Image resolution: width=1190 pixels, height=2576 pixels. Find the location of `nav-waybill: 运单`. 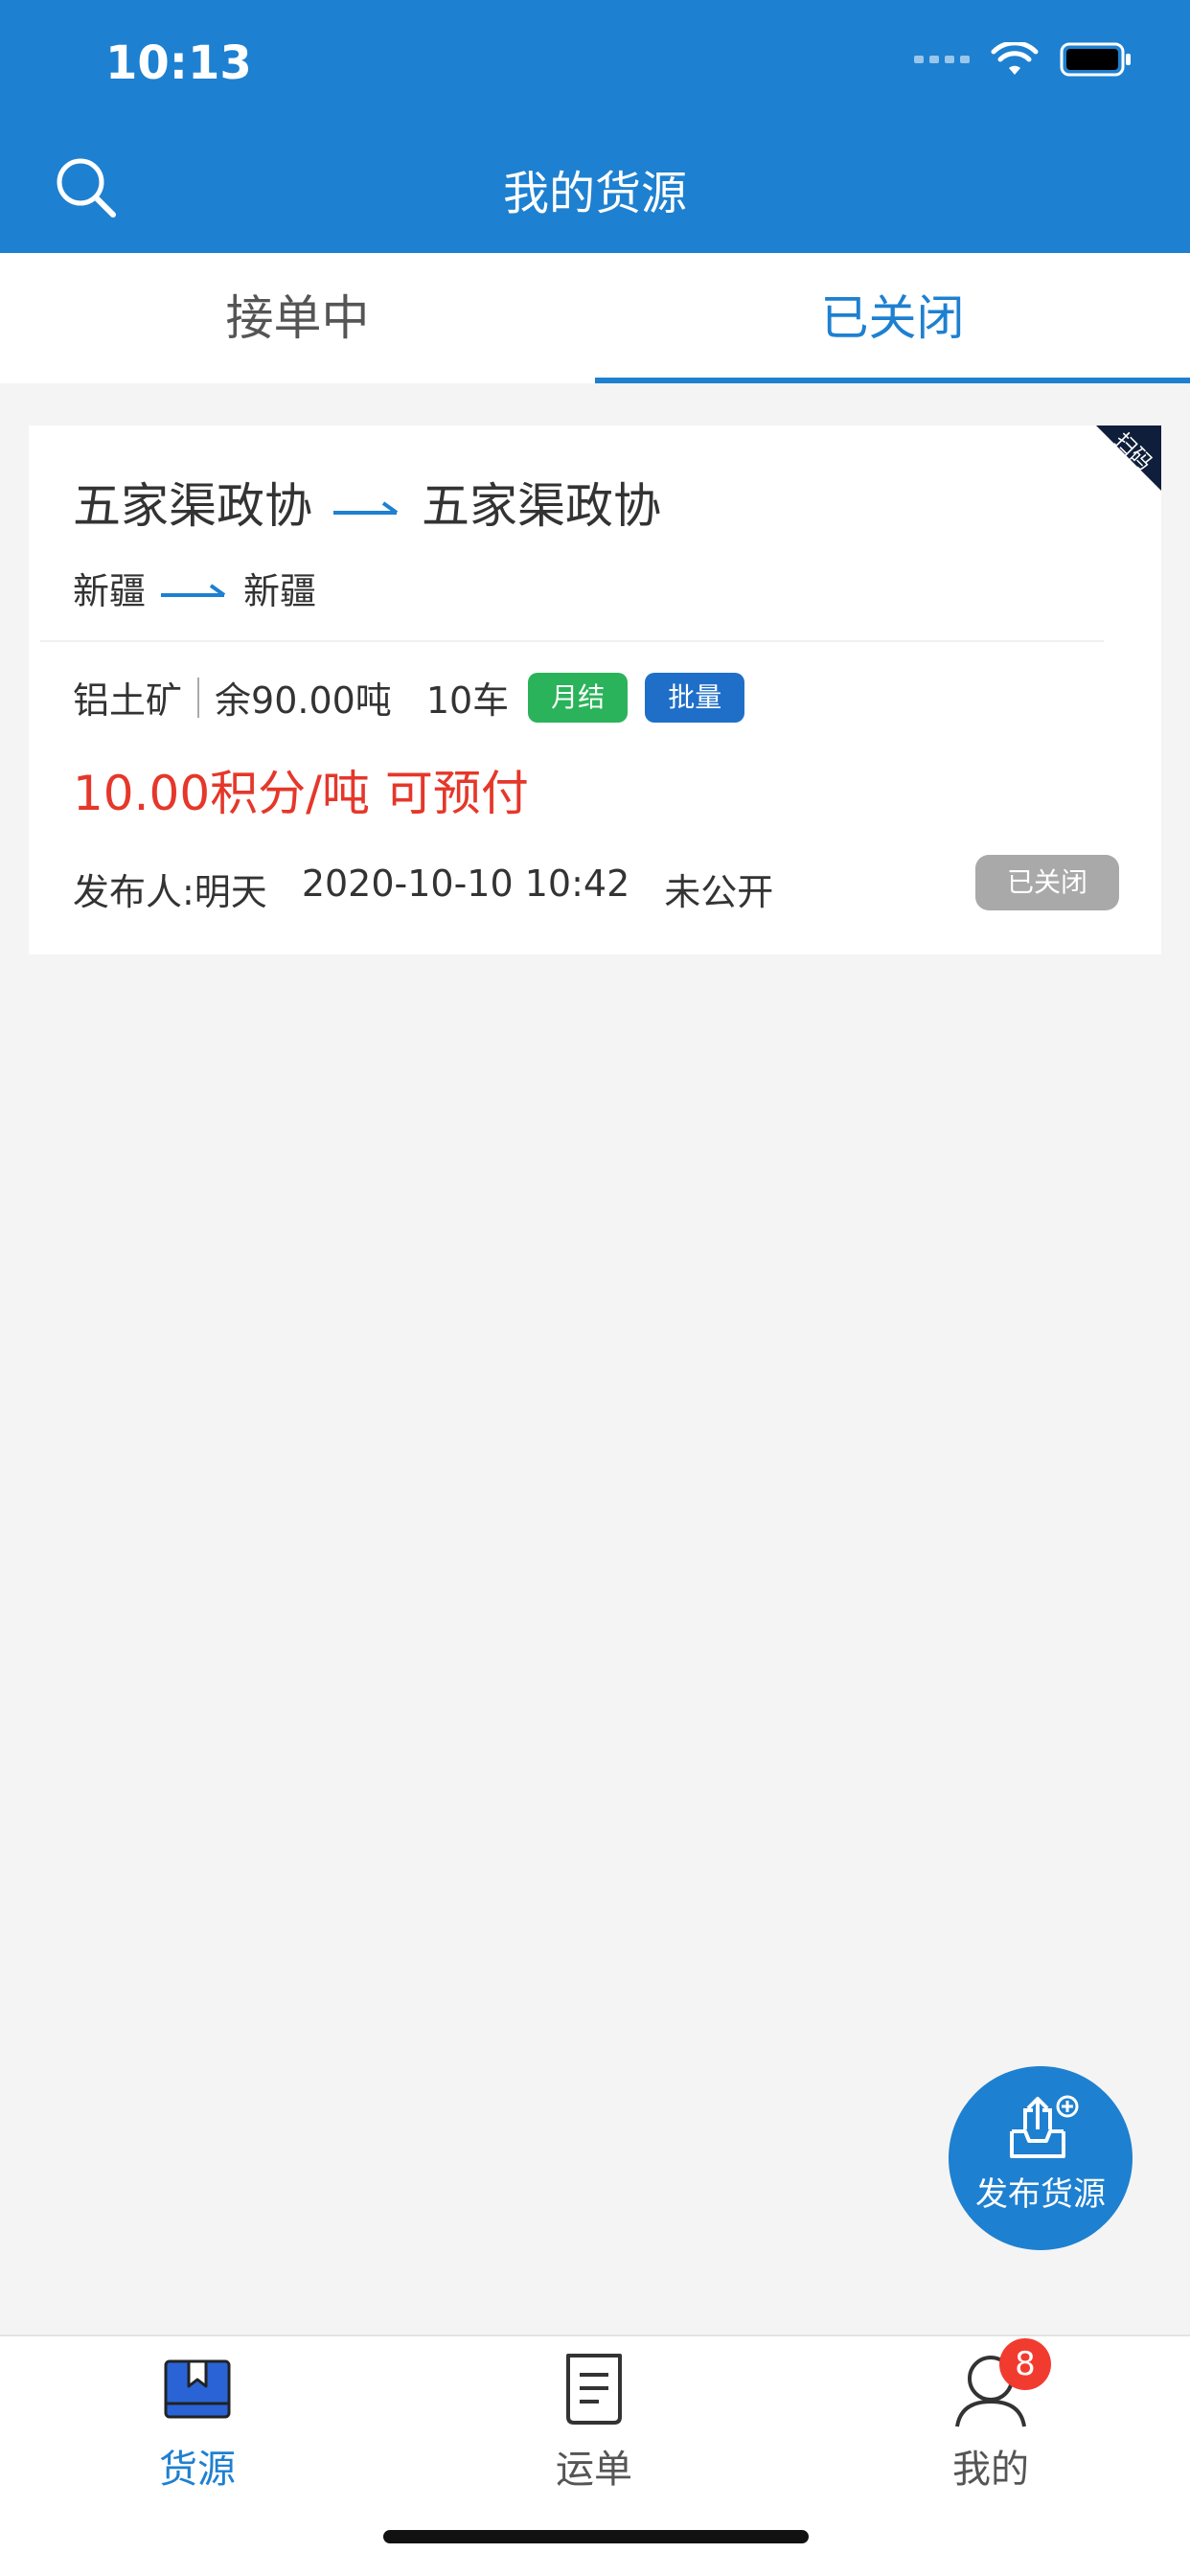

nav-waybill: 运单 is located at coordinates (594, 2420).